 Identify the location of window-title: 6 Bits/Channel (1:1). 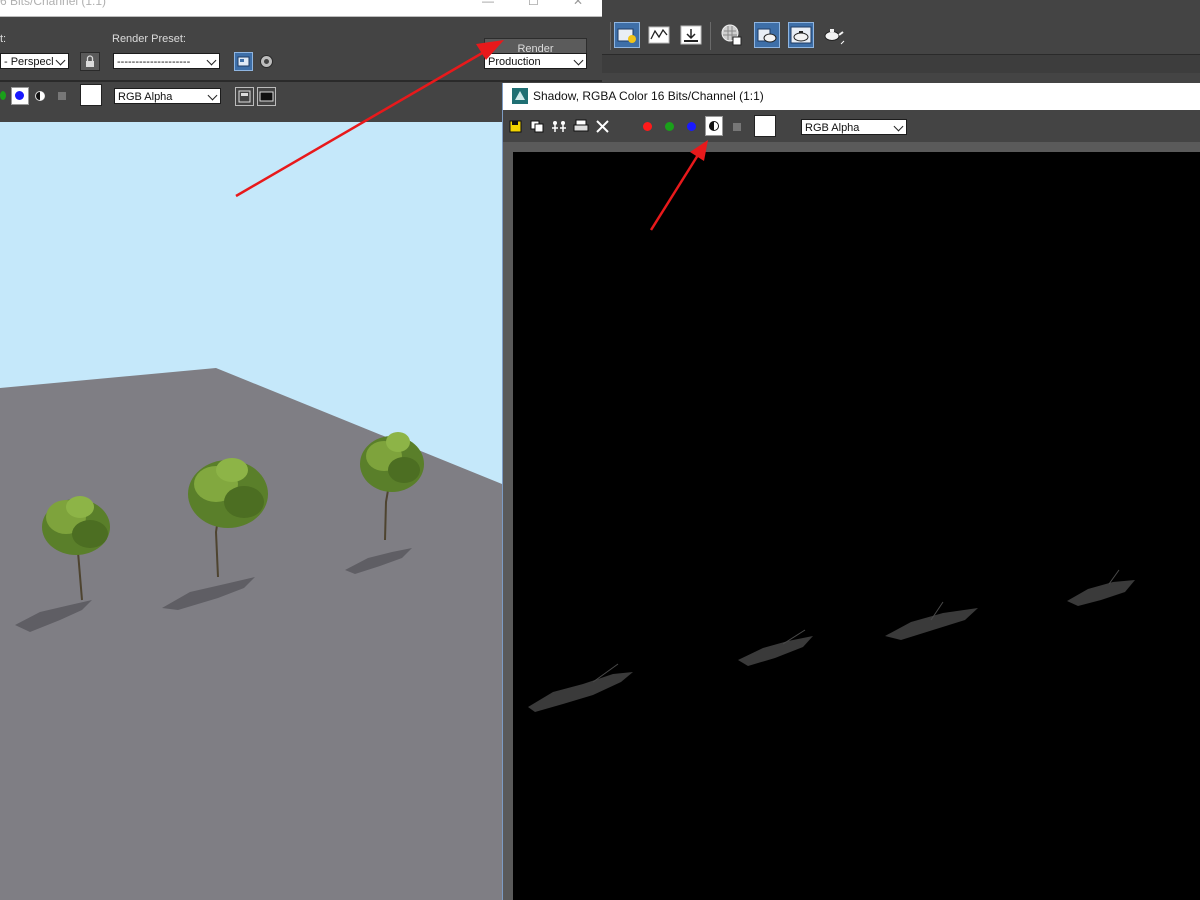
(53, 4).